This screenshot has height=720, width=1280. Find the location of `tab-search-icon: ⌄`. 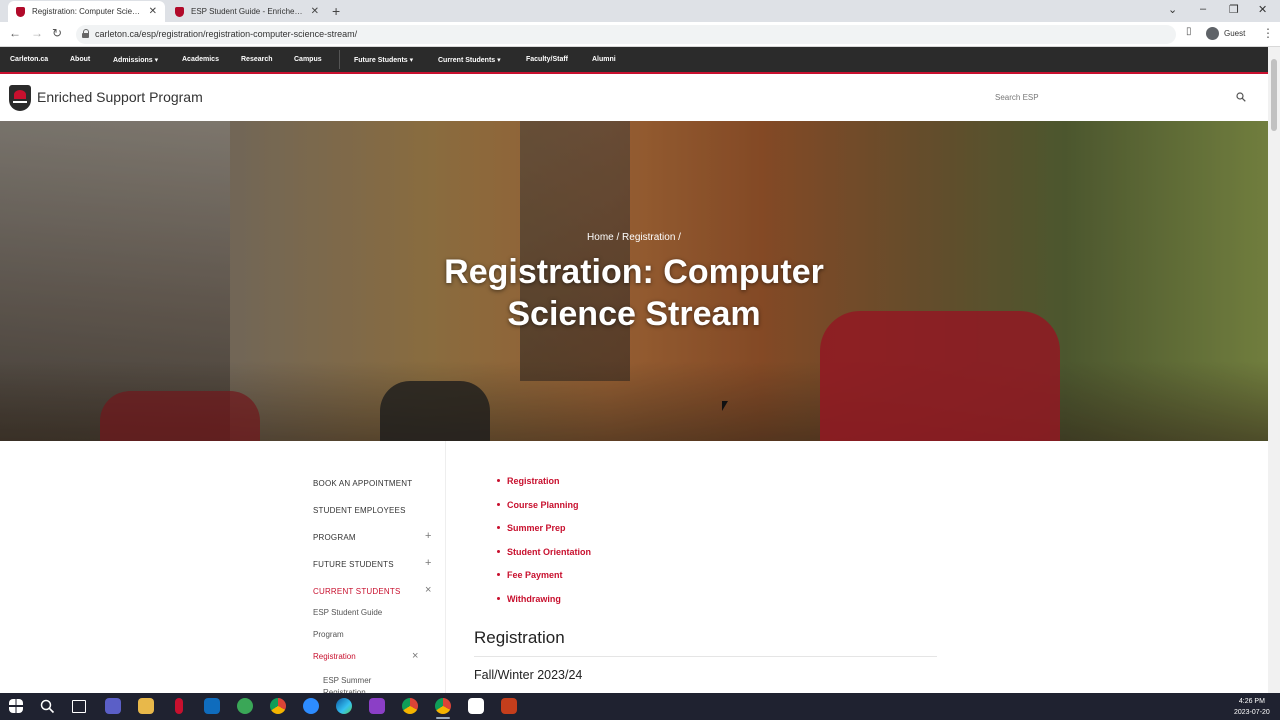

tab-search-icon: ⌄ is located at coordinates (1172, 9).